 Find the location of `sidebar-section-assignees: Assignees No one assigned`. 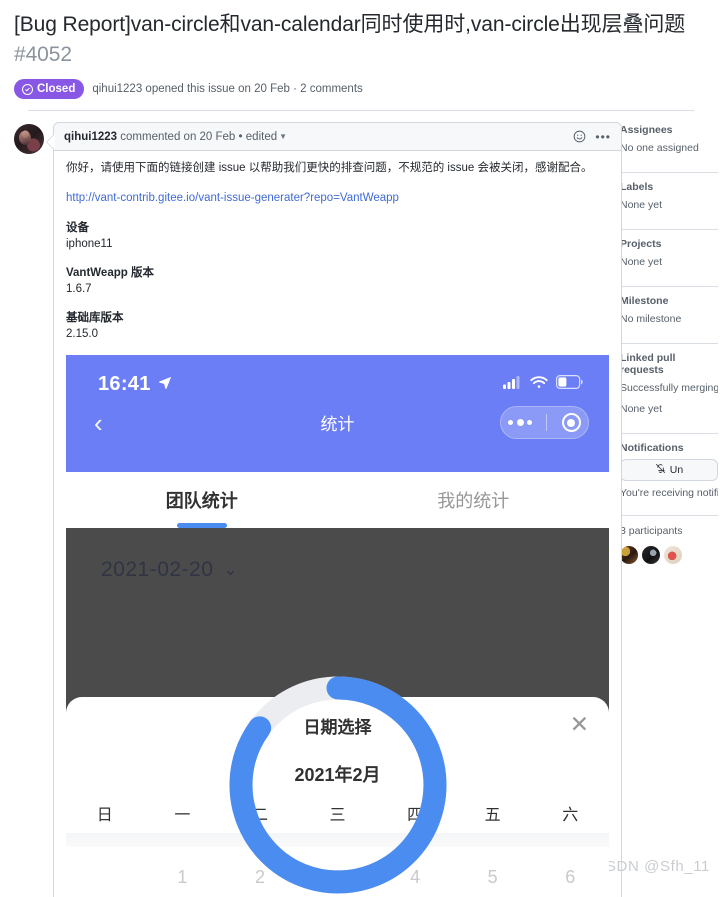

sidebar-section-assignees: Assignees No one assigned is located at coordinates (669, 144).